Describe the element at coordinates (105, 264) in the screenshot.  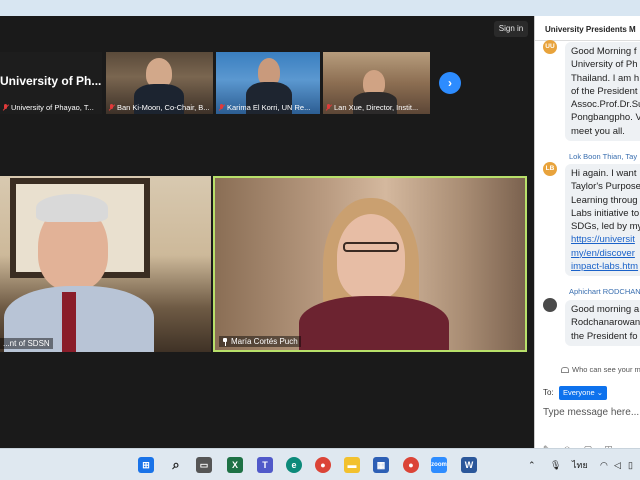
I see `video-tile-sdsn: ...nt of SDSN` at that location.